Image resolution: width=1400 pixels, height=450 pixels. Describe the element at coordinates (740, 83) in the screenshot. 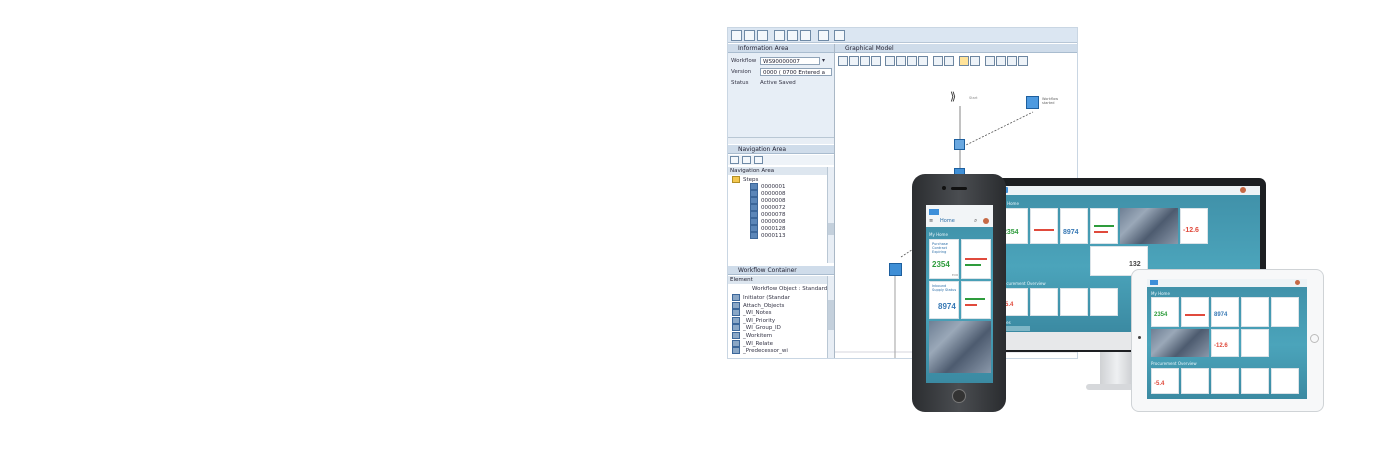

I see `status-label: Status` at that location.